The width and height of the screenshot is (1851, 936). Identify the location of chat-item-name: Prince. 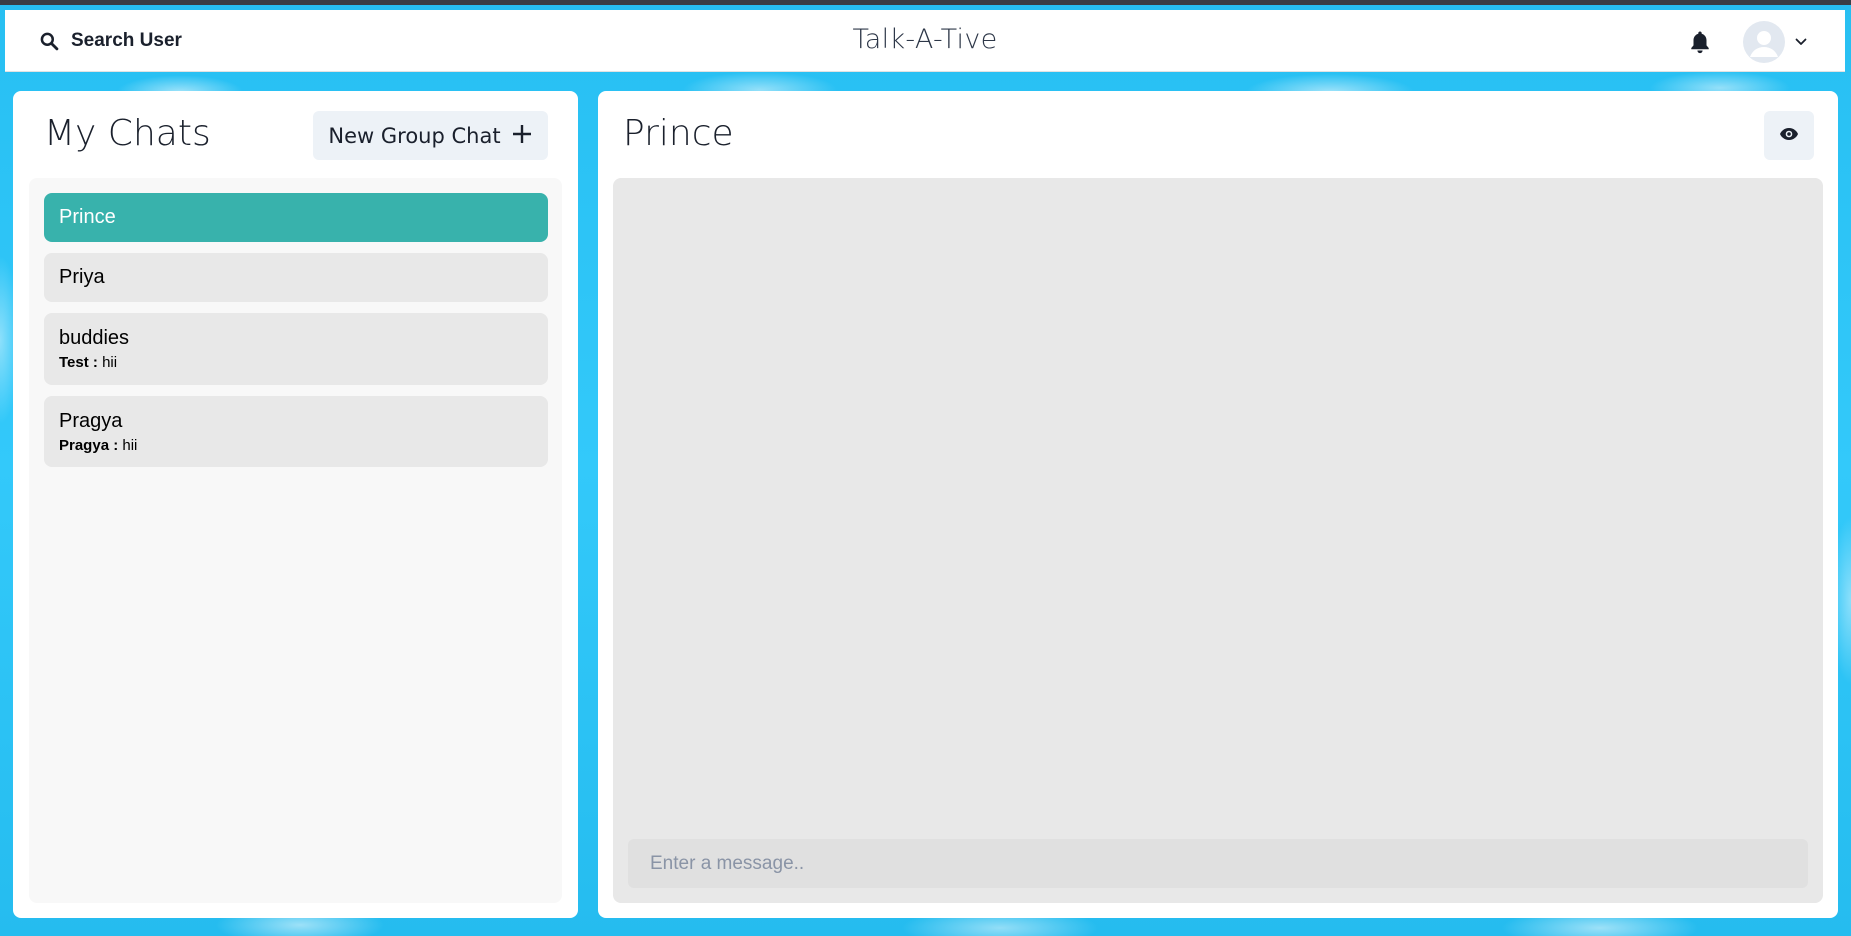
(87, 217).